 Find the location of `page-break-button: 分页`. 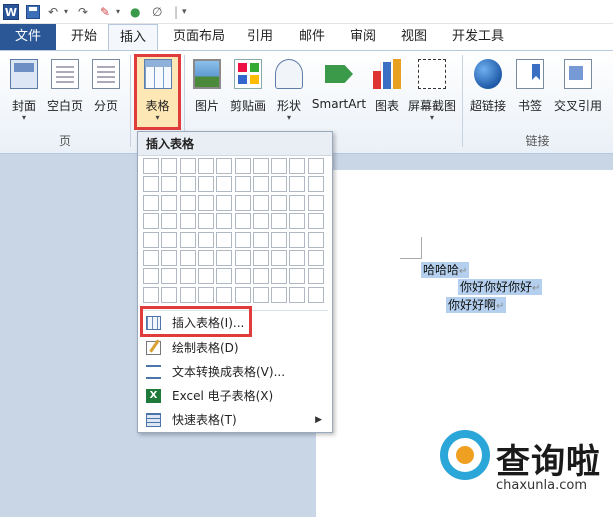

page-break-button: 分页 is located at coordinates (106, 94).